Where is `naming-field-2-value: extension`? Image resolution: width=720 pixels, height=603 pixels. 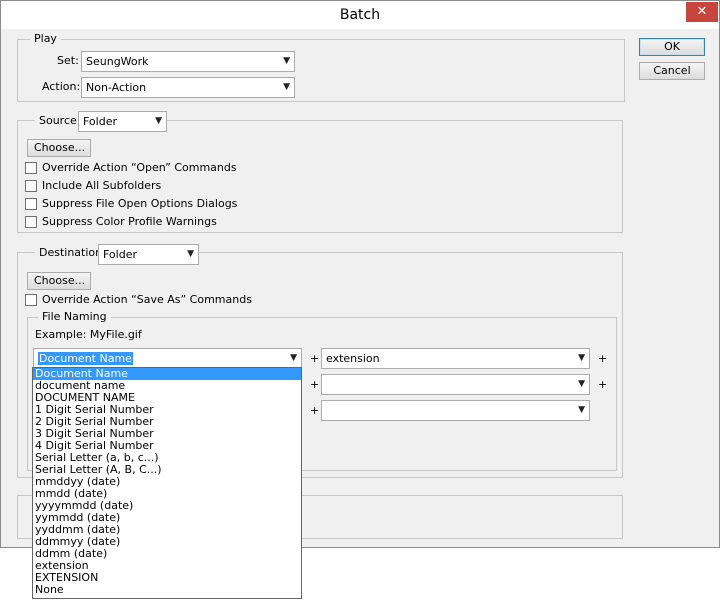 naming-field-2-value: extension is located at coordinates (353, 358).